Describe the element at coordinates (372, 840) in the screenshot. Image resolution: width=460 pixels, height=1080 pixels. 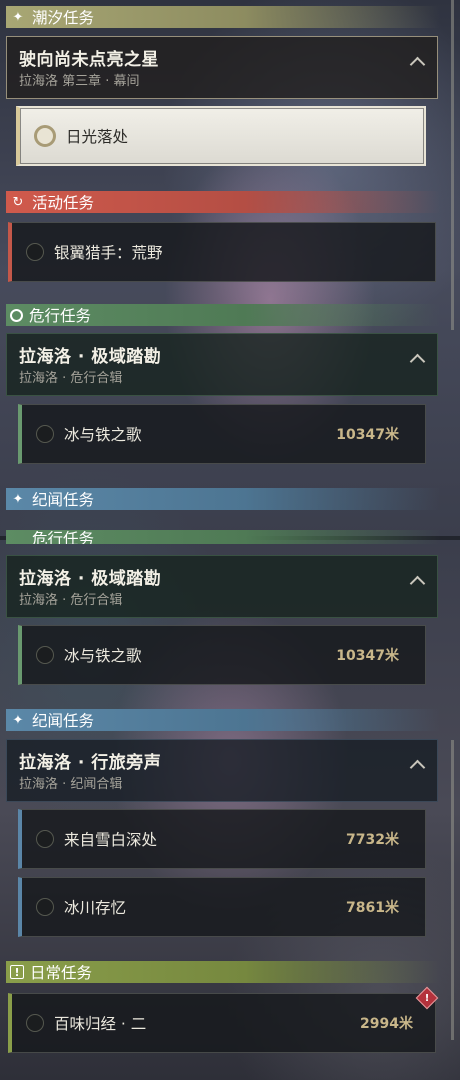
I see `quest-item-distance: 7732米` at that location.